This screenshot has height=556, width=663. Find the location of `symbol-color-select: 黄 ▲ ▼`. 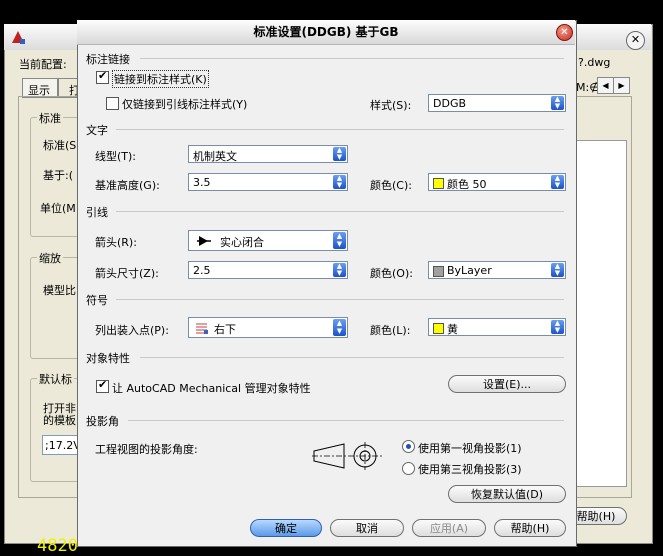

symbol-color-select: 黄 ▲ ▼ is located at coordinates (497, 327).